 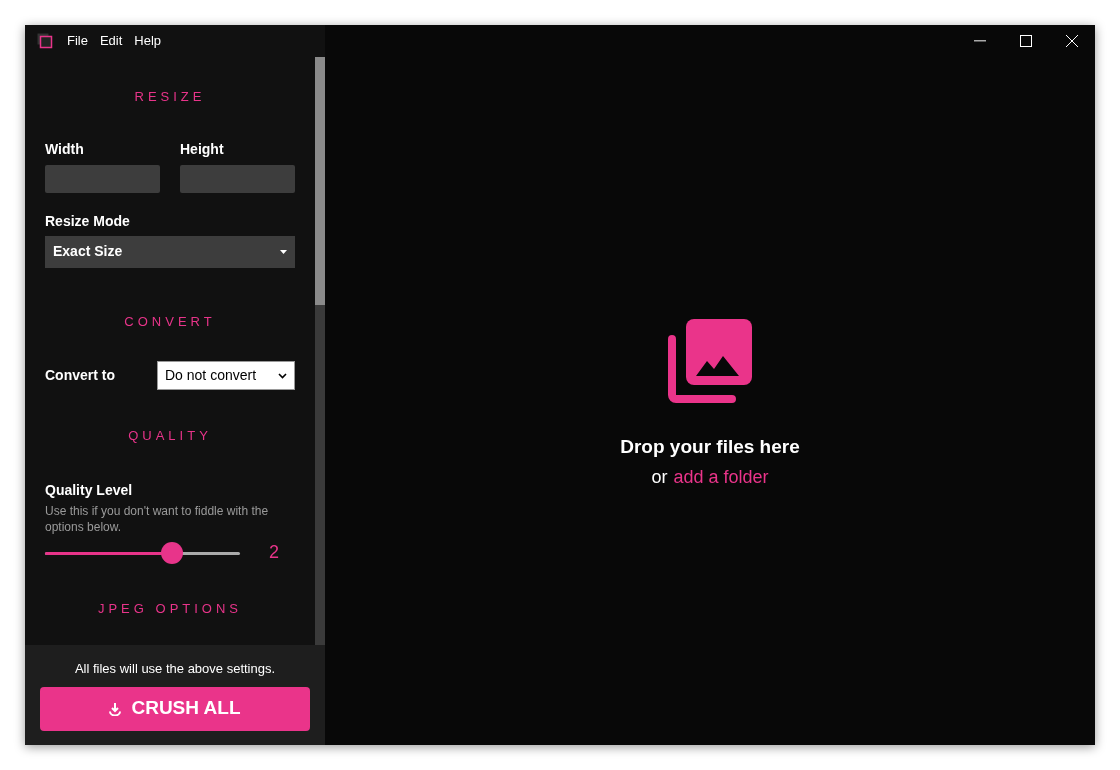 What do you see at coordinates (202, 149) in the screenshot?
I see `field-label: Height` at bounding box center [202, 149].